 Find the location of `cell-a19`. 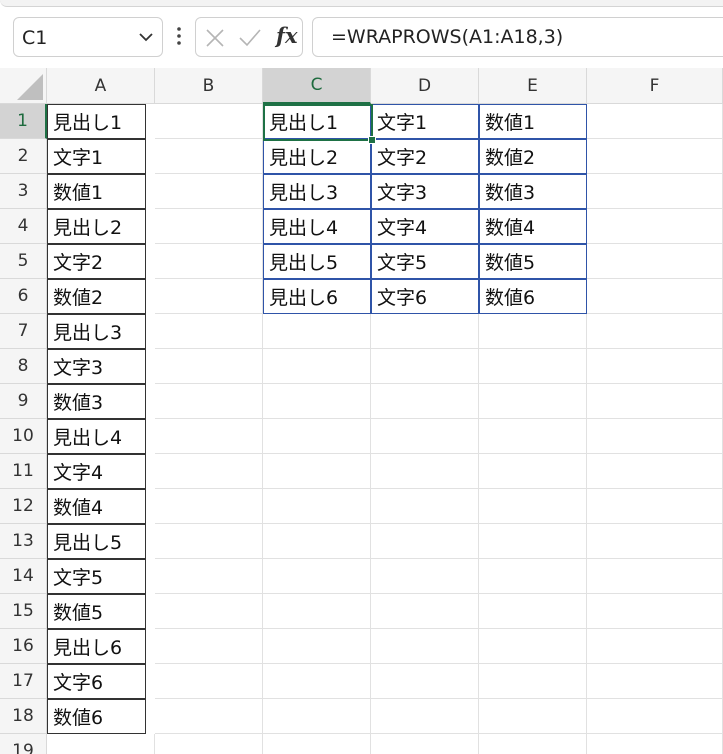

cell-a19 is located at coordinates (101, 744).